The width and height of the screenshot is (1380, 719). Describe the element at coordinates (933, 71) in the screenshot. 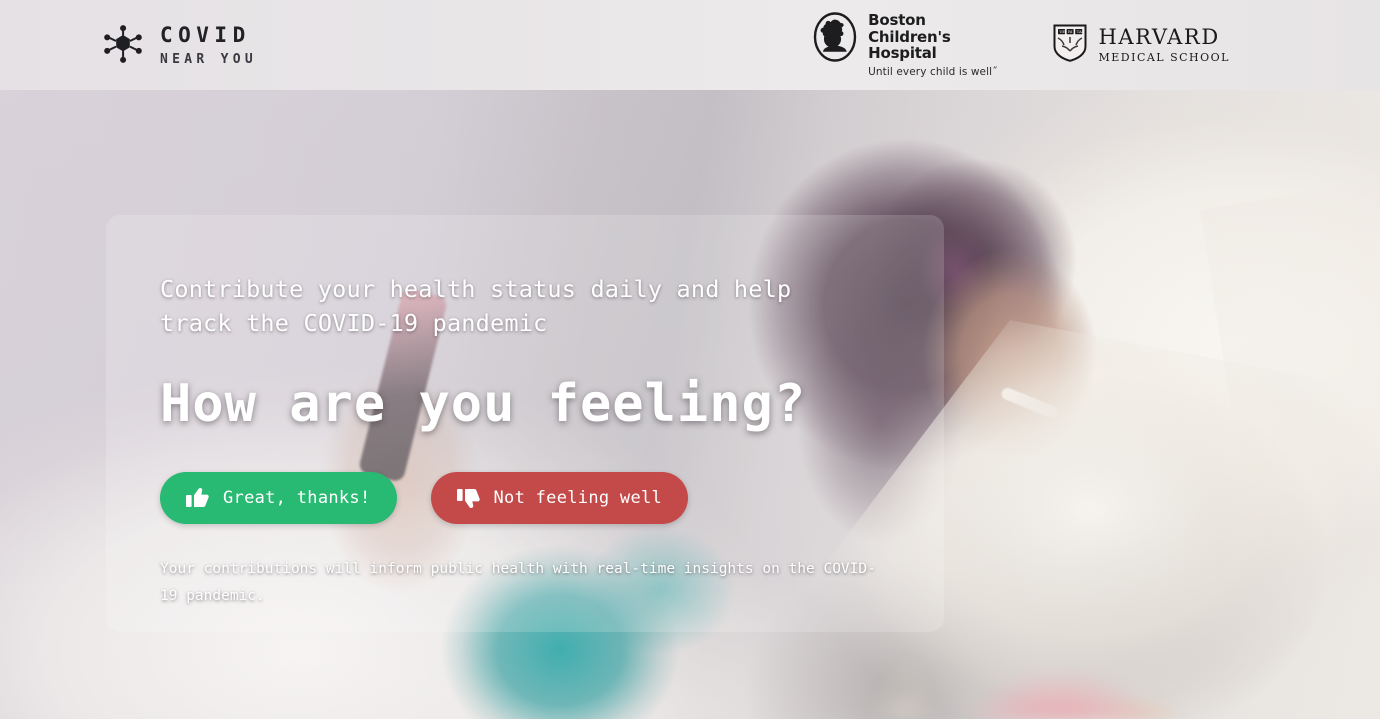

I see `bch-tagline: Until every child is well˝` at that location.